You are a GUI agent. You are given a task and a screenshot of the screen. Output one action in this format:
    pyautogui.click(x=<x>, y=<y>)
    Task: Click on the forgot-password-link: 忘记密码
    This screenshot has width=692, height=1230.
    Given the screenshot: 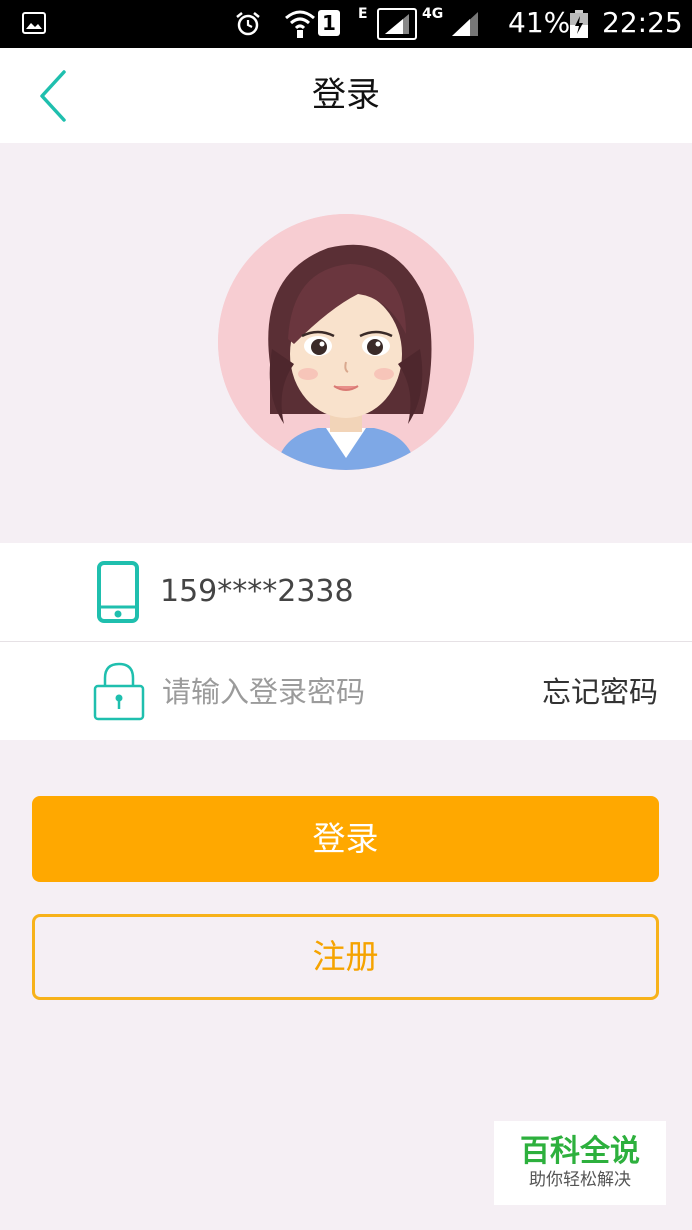 What is the action you would take?
    pyautogui.click(x=600, y=691)
    